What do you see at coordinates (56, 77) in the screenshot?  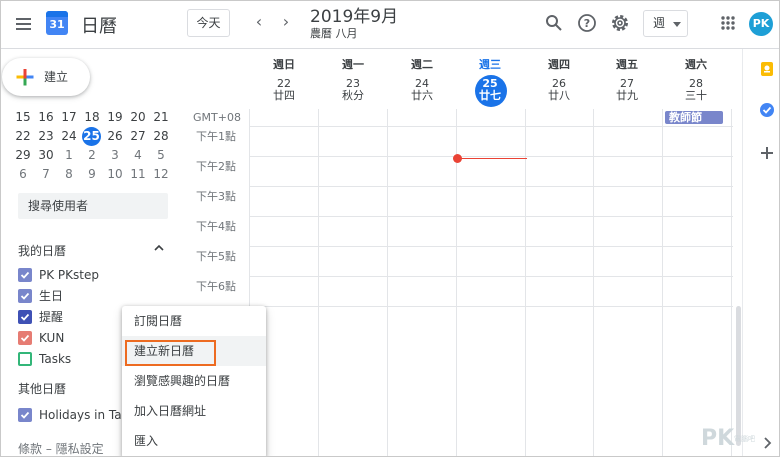 I see `create-button-label: 建立` at bounding box center [56, 77].